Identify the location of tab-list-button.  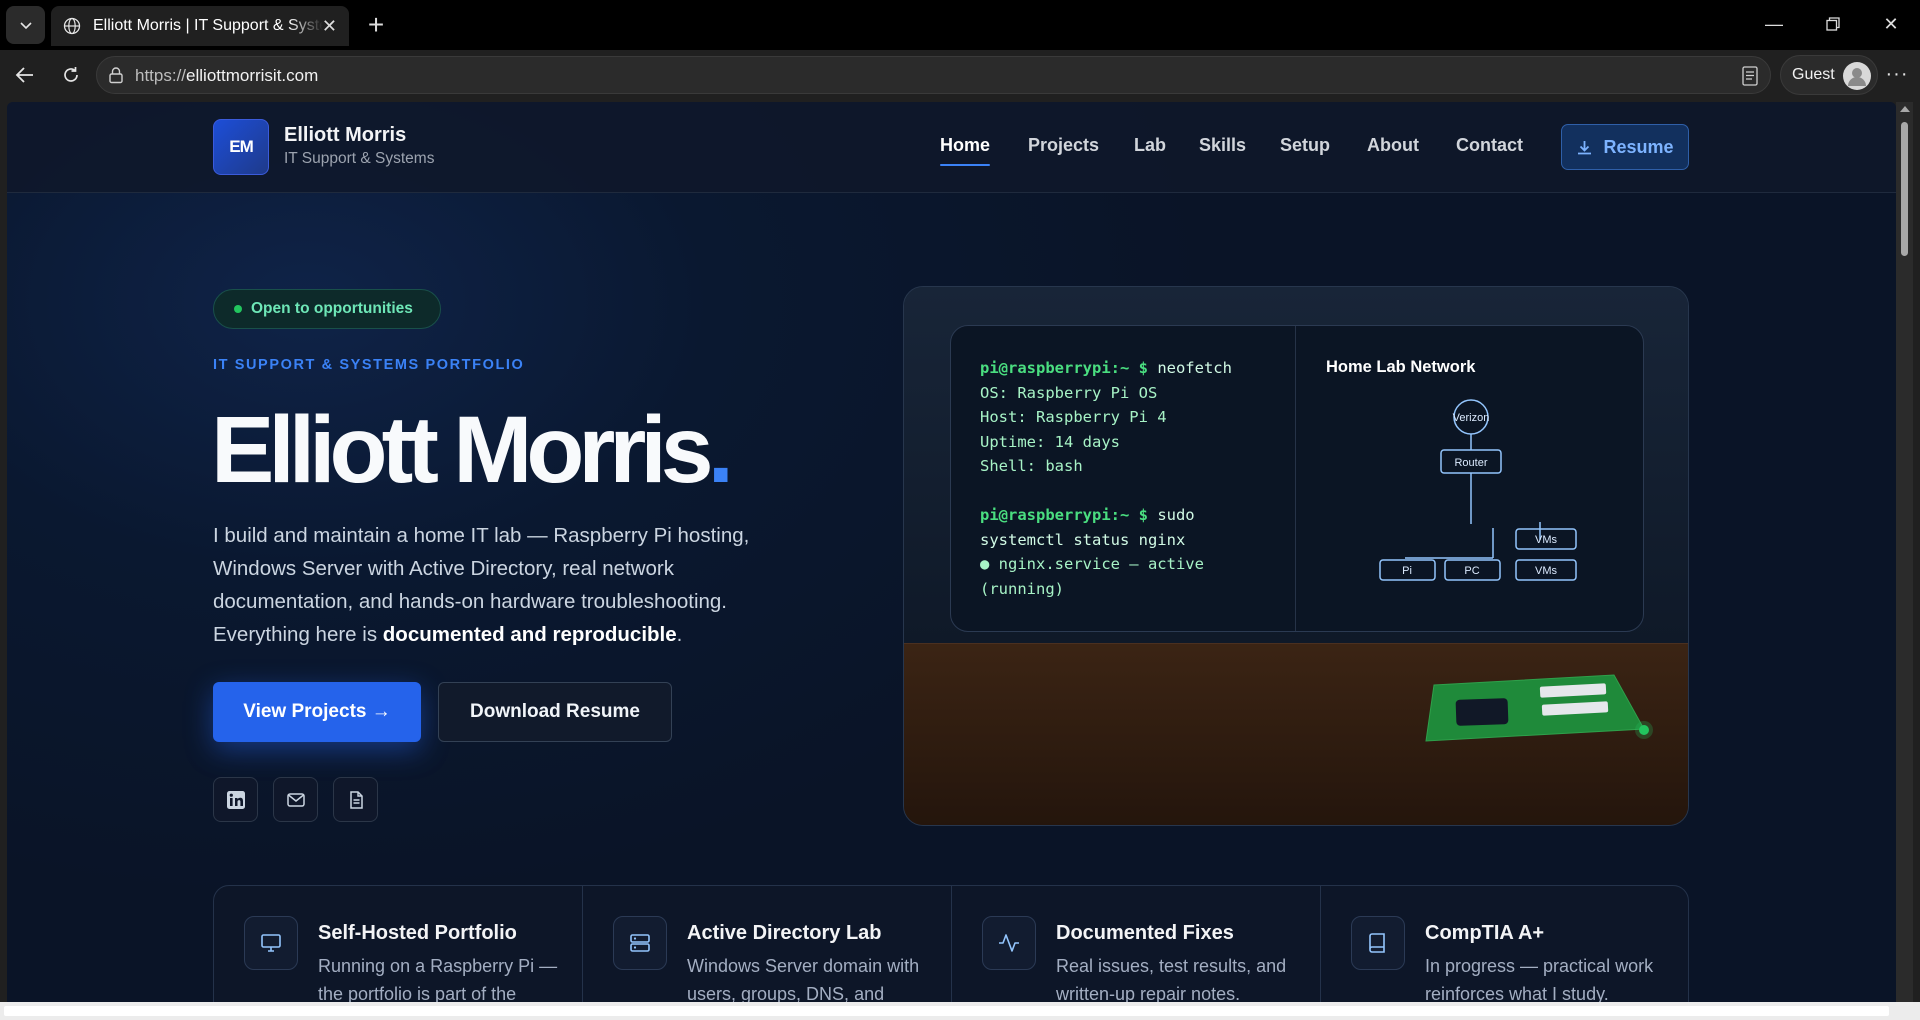
(25, 25).